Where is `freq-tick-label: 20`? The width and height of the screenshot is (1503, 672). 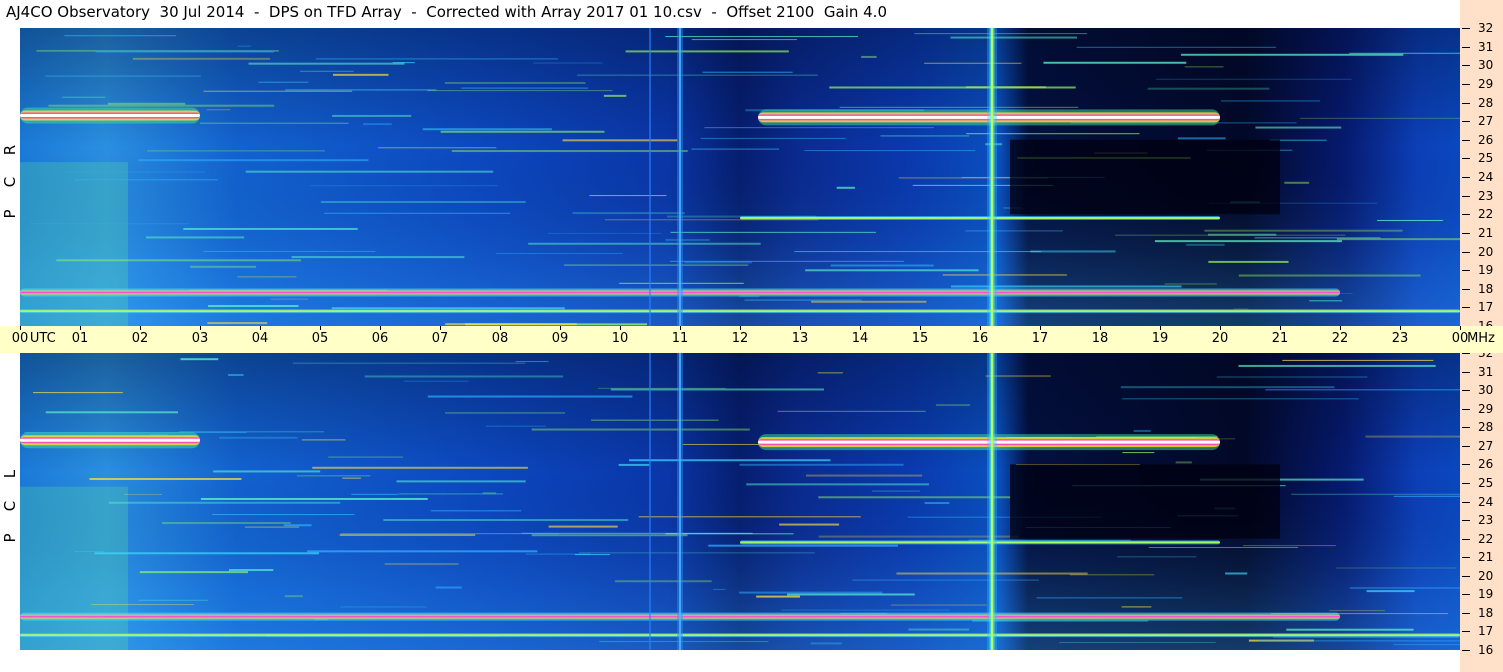 freq-tick-label: 20 is located at coordinates (1486, 575).